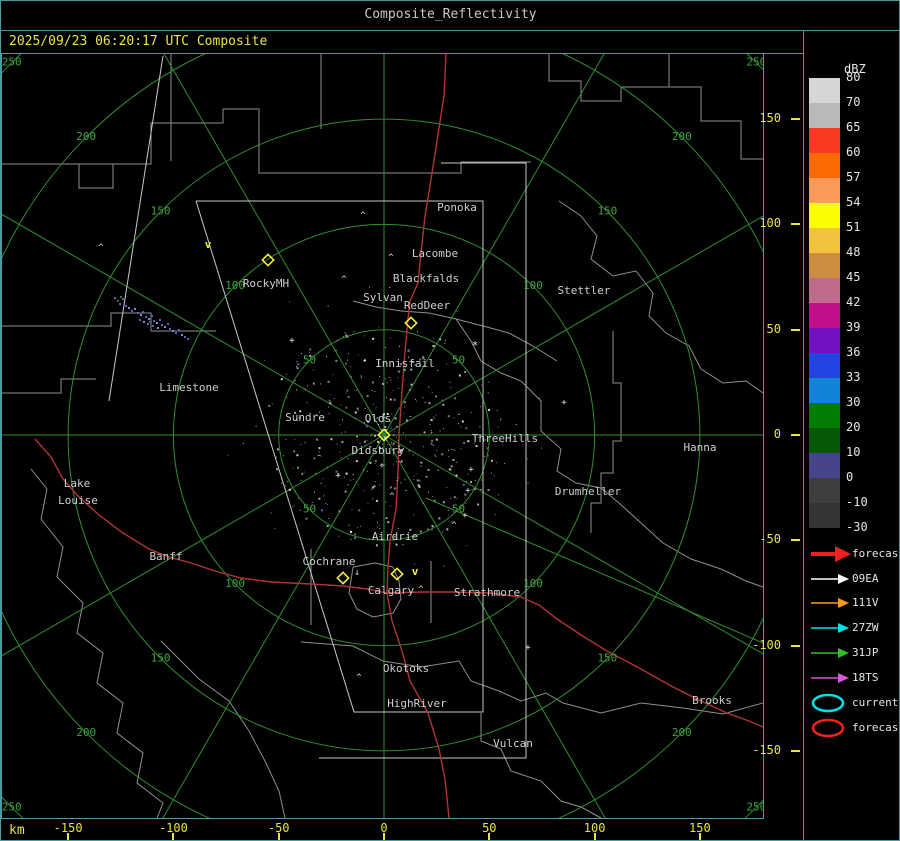 The height and width of the screenshot is (841, 900). What do you see at coordinates (68, 836) in the screenshot?
I see `x-axis-tick` at bounding box center [68, 836].